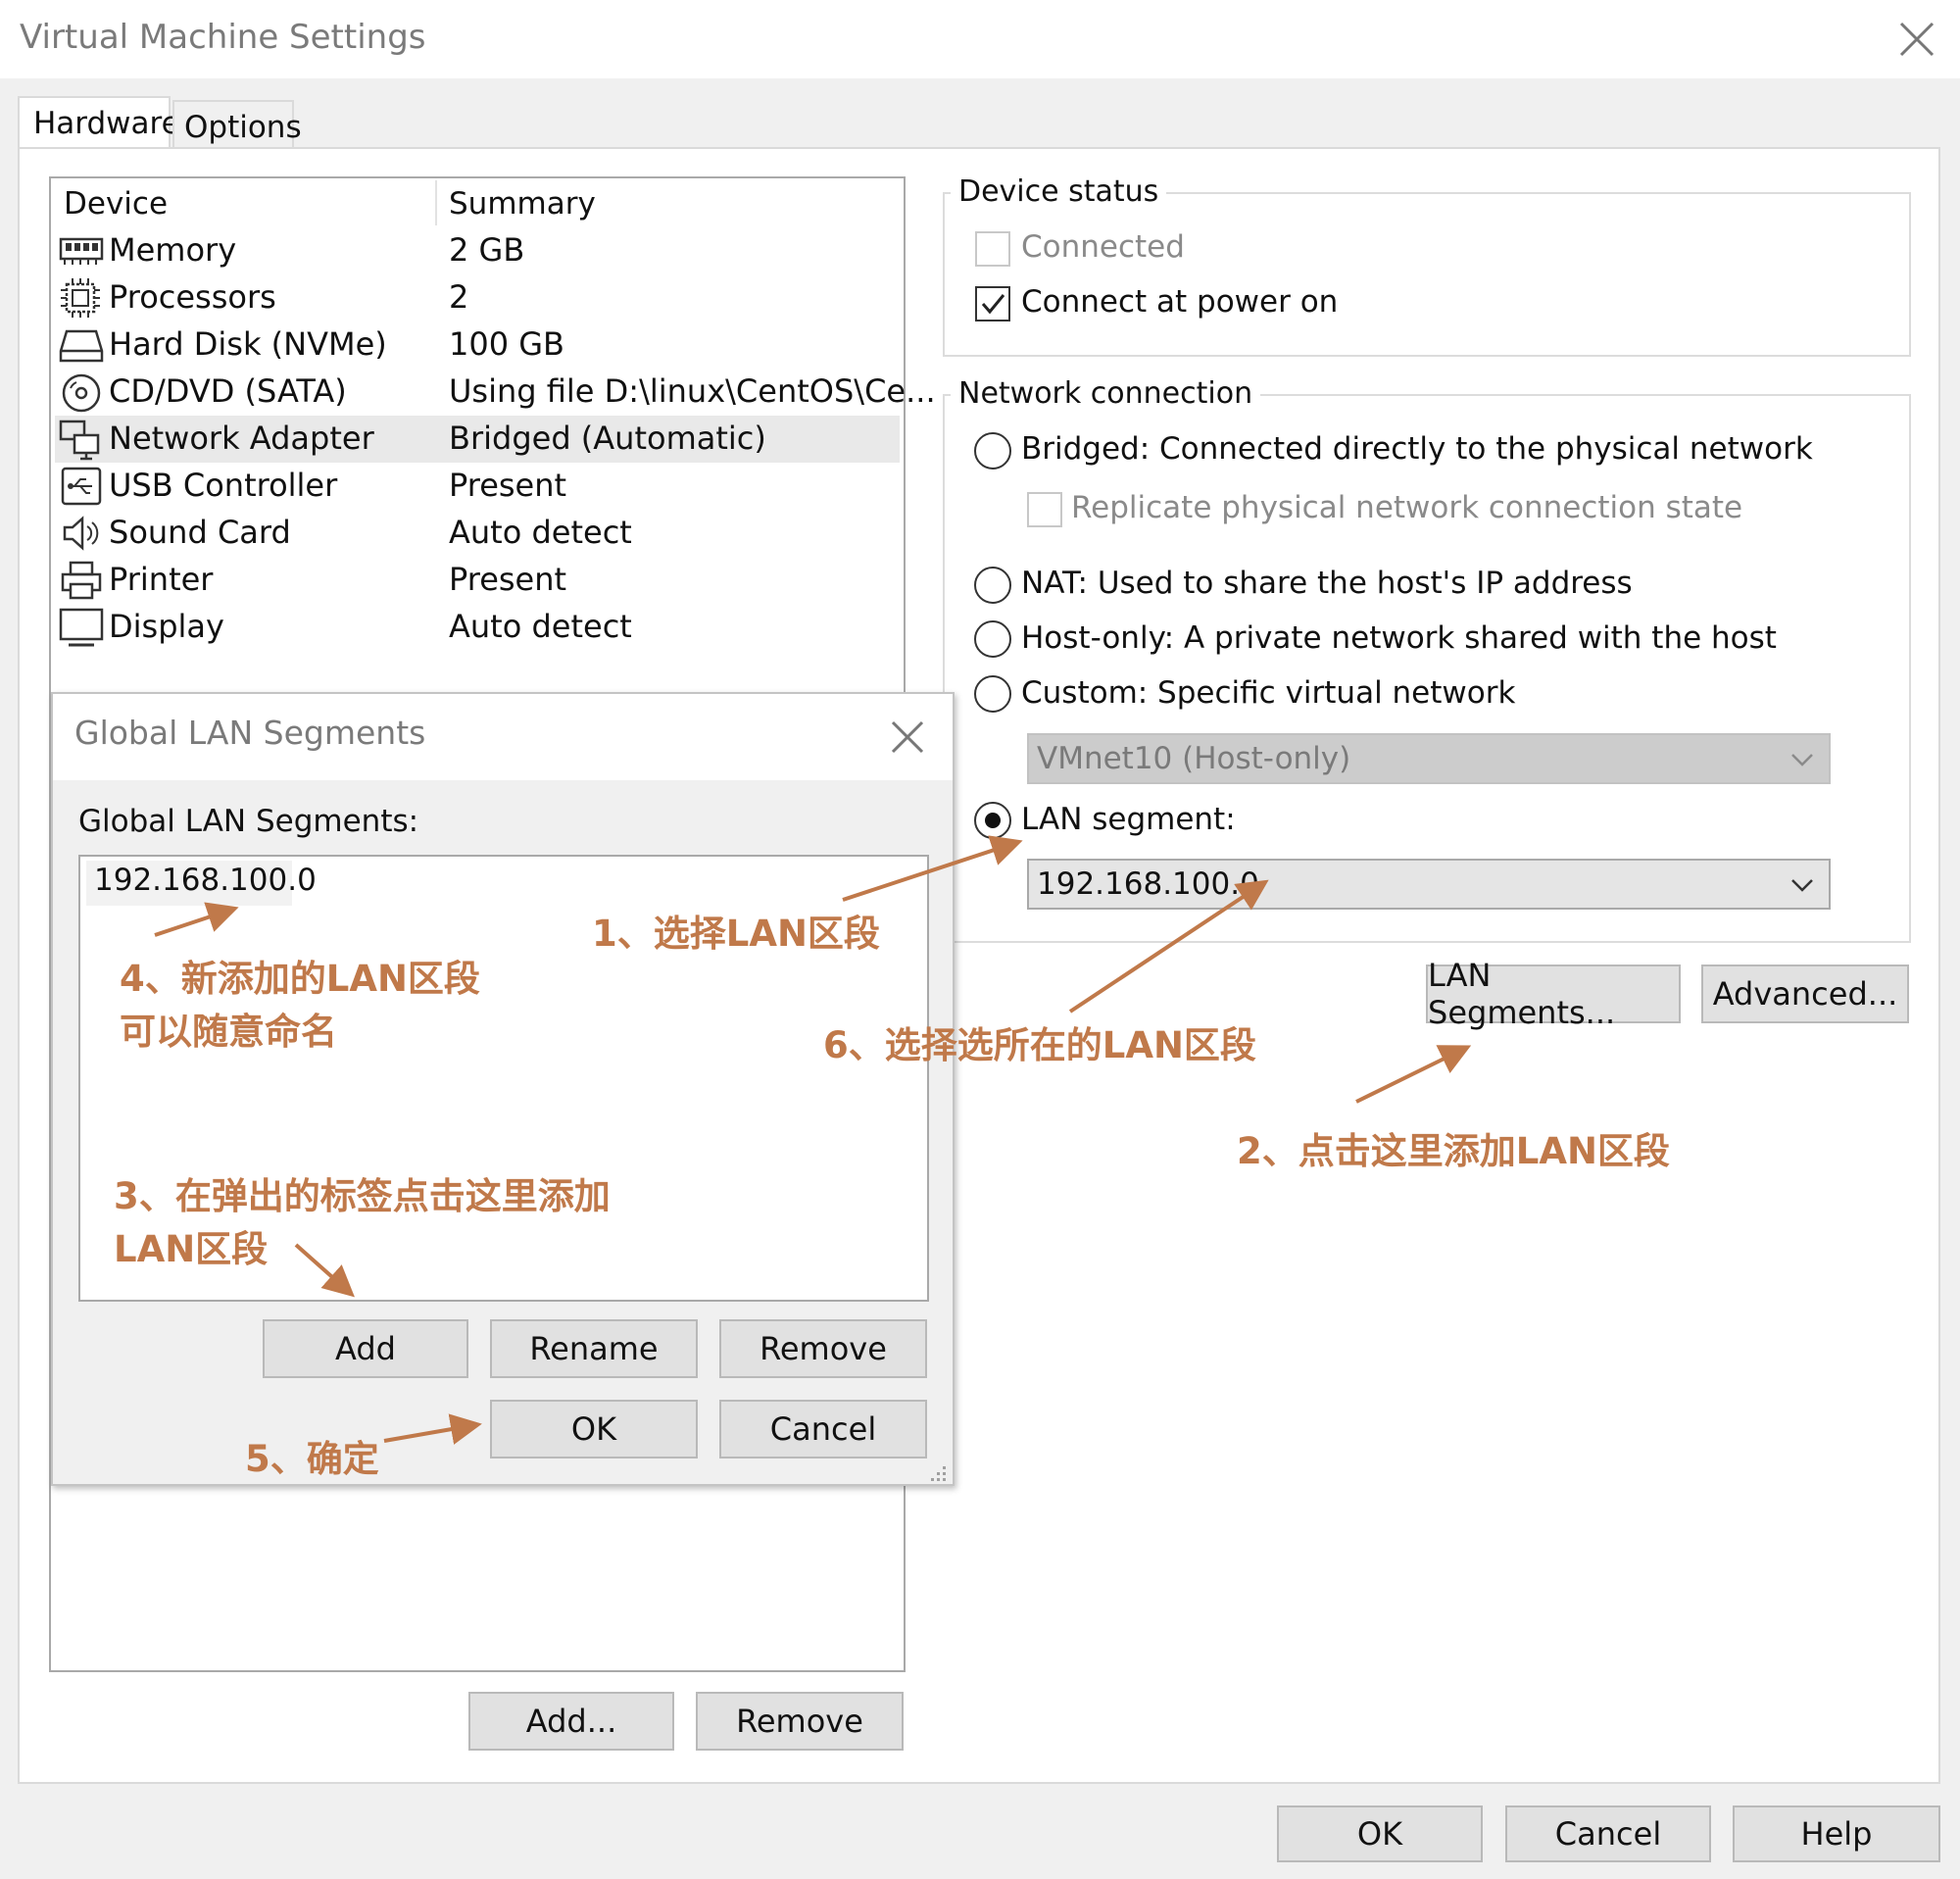 The image size is (1960, 1879). Describe the element at coordinates (487, 250) in the screenshot. I see `device-row-summary: 2 GB` at that location.